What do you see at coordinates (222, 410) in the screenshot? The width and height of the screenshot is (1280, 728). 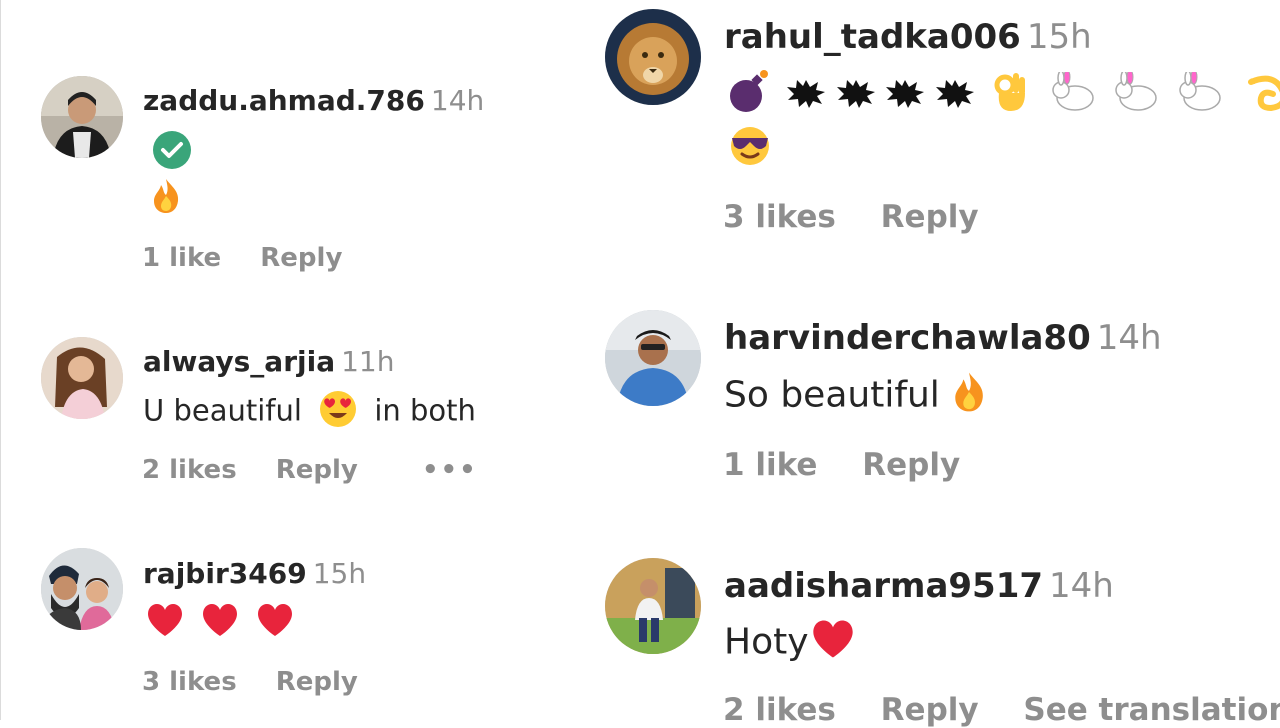 I see `comment-text-part1: U beautiful` at bounding box center [222, 410].